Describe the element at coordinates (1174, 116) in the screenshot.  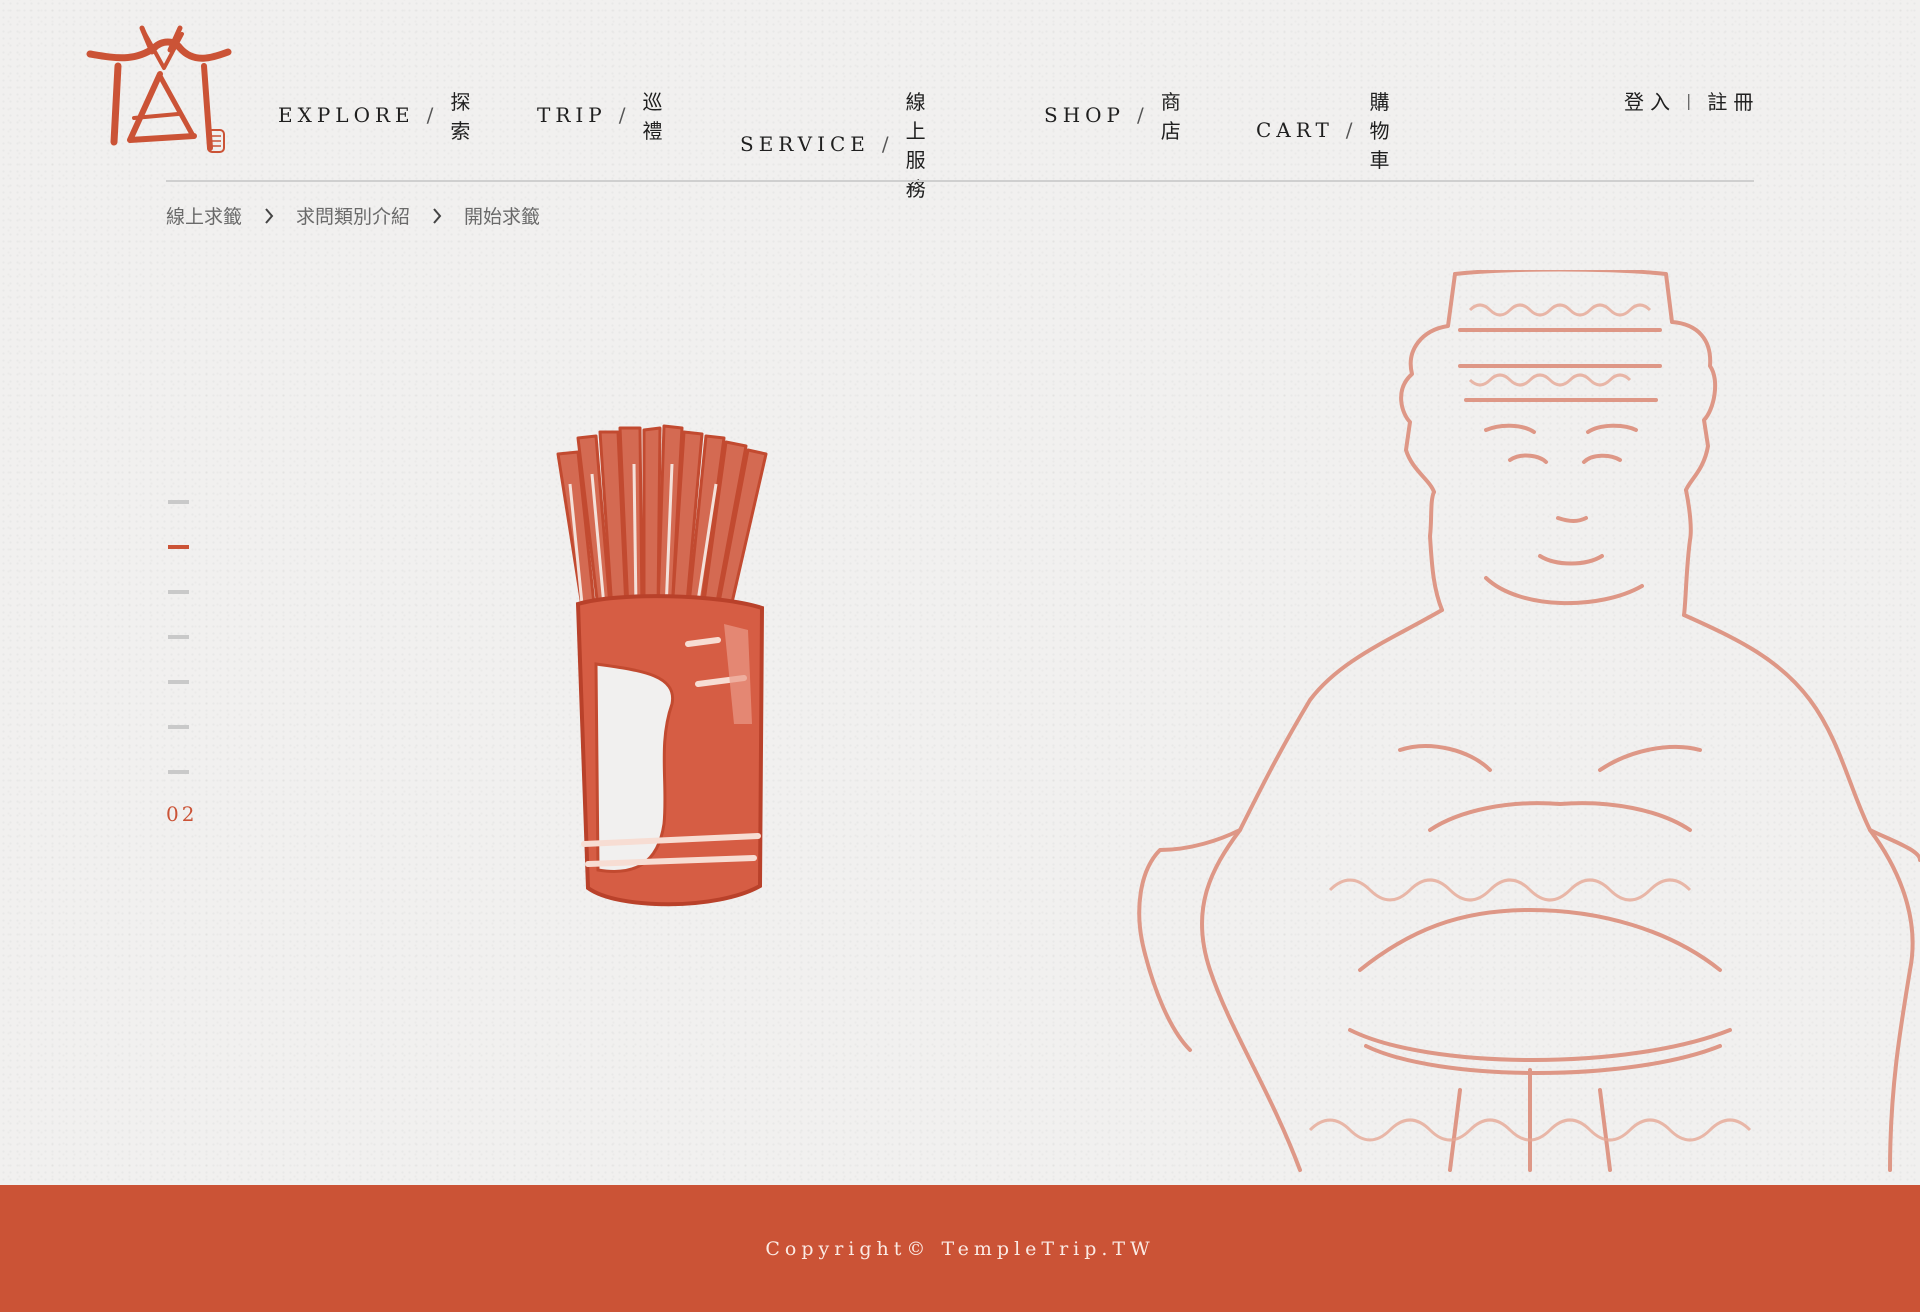
I see `nav-shop-zh: 商店` at that location.